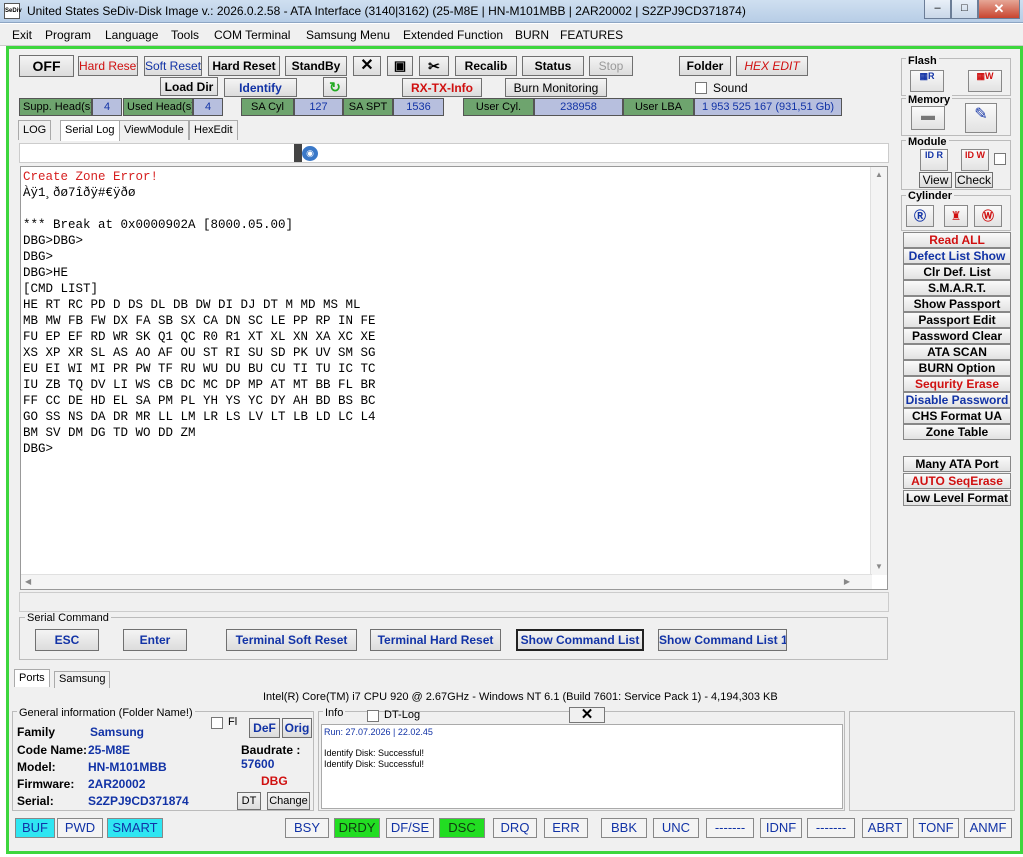 Image resolution: width=1023 pixels, height=857 pixels. I want to click on side-button-show-passport: Show Passport, so click(957, 304).